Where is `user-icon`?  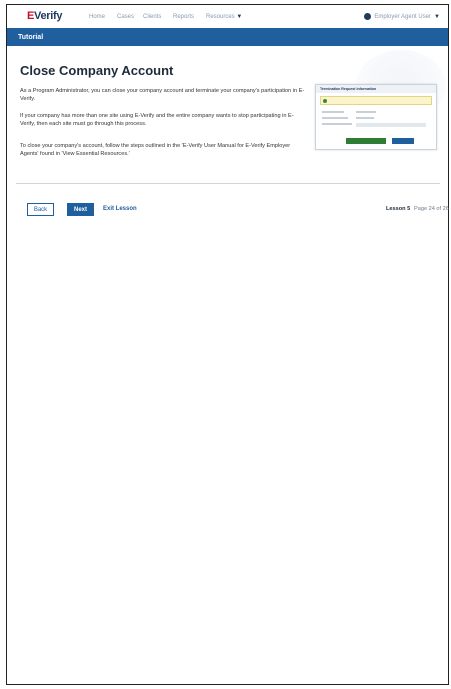
user-icon is located at coordinates (368, 16).